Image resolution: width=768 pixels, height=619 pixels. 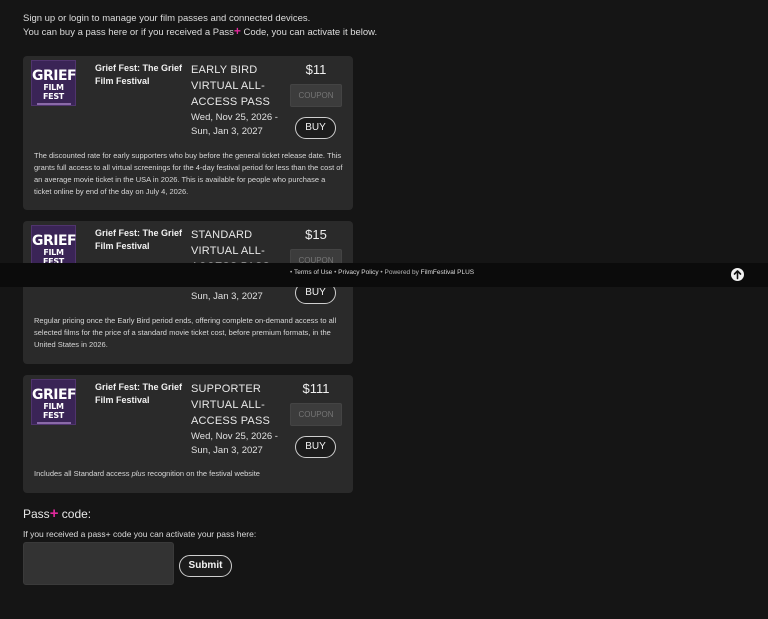 I want to click on pass-name: SUPPORTER VIRTUAL ALL-ACCESS PASS, so click(x=231, y=405).